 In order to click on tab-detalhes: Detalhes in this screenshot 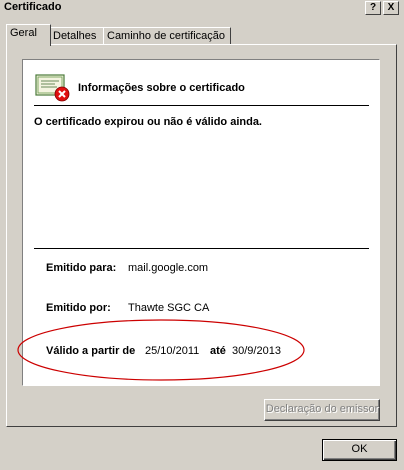, I will do `click(76, 36)`.